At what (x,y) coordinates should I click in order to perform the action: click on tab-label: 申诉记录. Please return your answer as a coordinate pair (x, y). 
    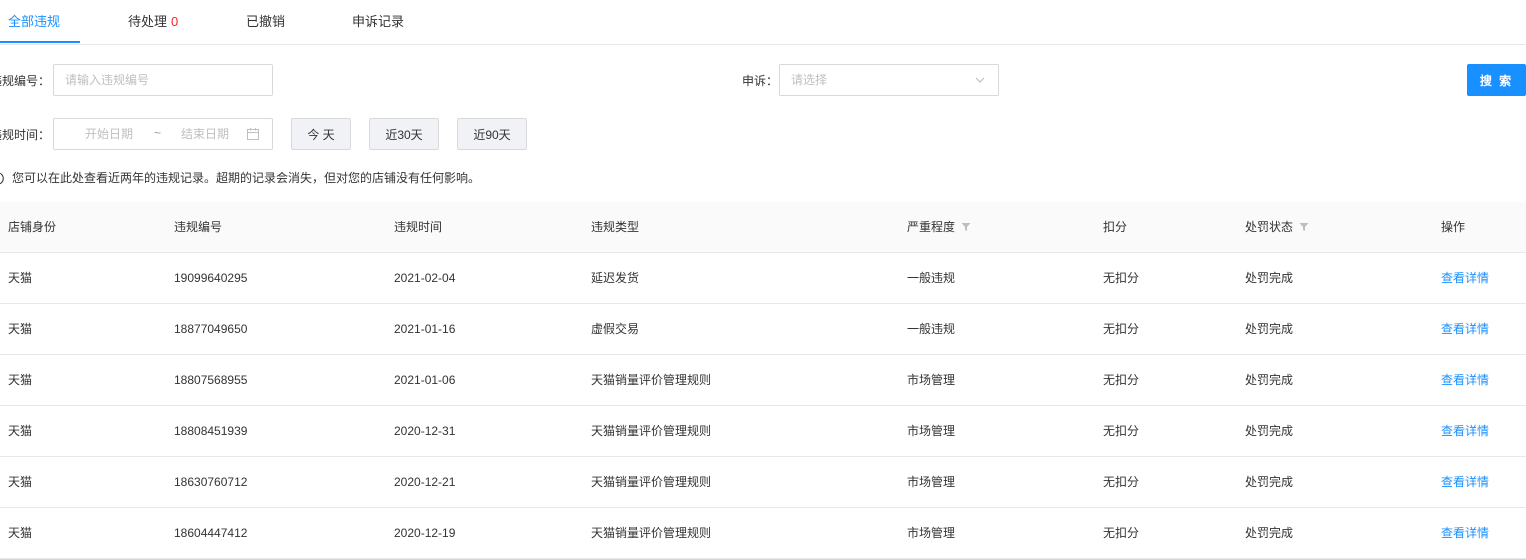
    Looking at the image, I should click on (378, 21).